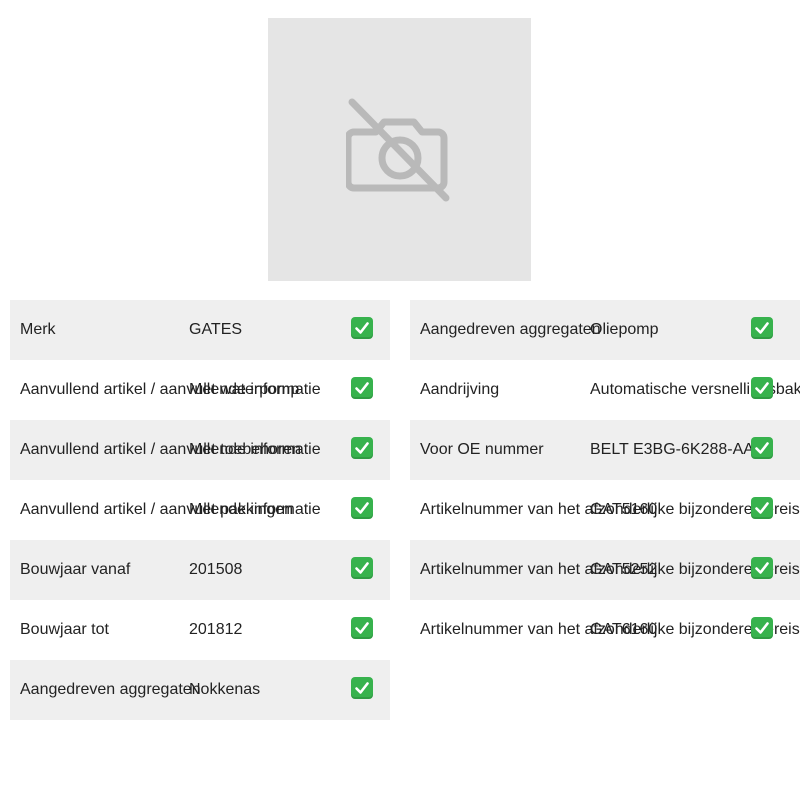 This screenshot has height=800, width=800. What do you see at coordinates (460, 389) in the screenshot?
I see `attribute-label: Aandrijving` at bounding box center [460, 389].